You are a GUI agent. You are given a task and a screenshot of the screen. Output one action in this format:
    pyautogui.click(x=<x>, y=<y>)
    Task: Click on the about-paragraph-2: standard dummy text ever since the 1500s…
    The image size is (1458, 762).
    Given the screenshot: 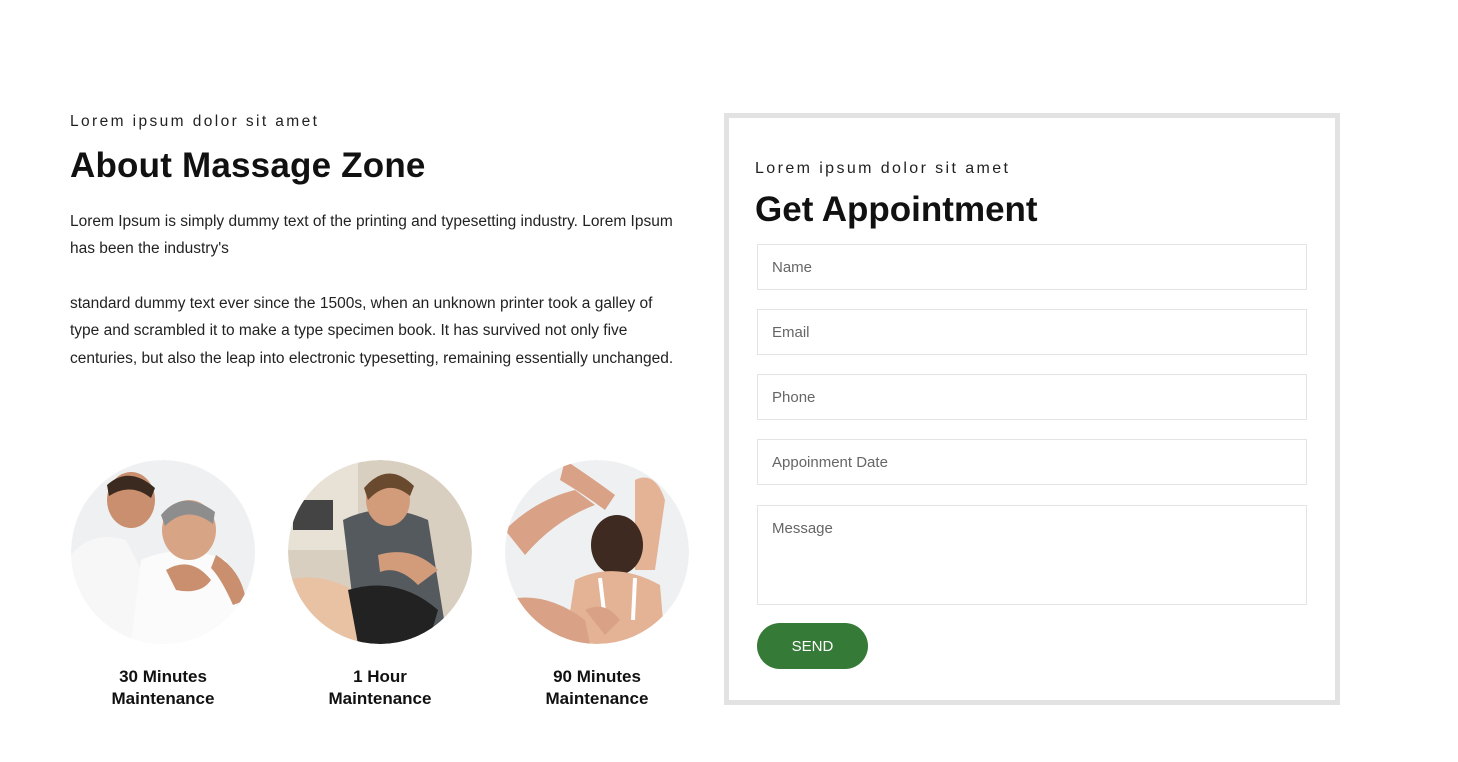 What is the action you would take?
    pyautogui.click(x=372, y=330)
    